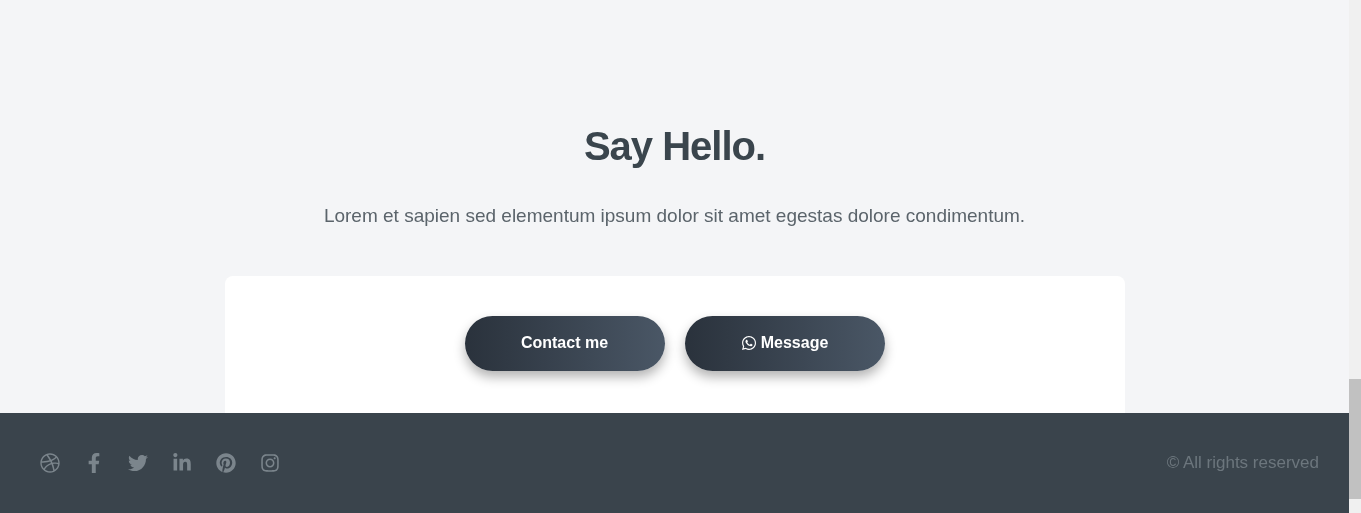  Describe the element at coordinates (564, 343) in the screenshot. I see `contact-button: Contact me` at that location.